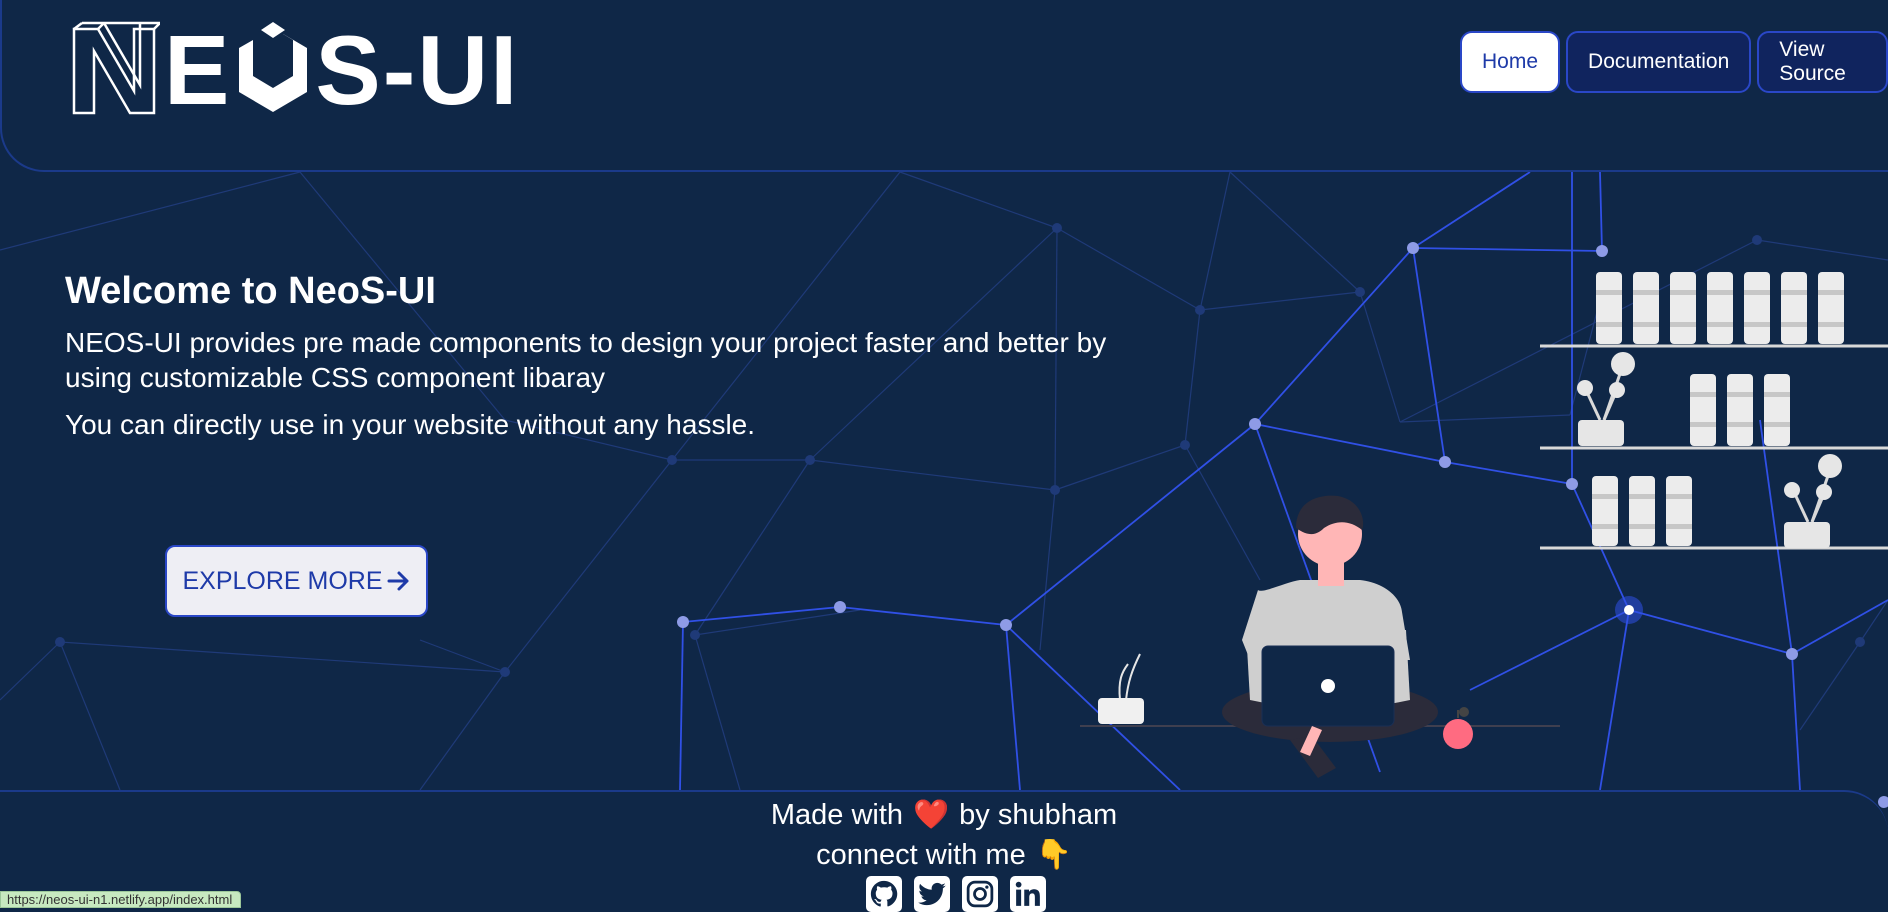 This screenshot has height=912, width=1888. Describe the element at coordinates (398, 581) in the screenshot. I see `arrow-right-icon` at that location.